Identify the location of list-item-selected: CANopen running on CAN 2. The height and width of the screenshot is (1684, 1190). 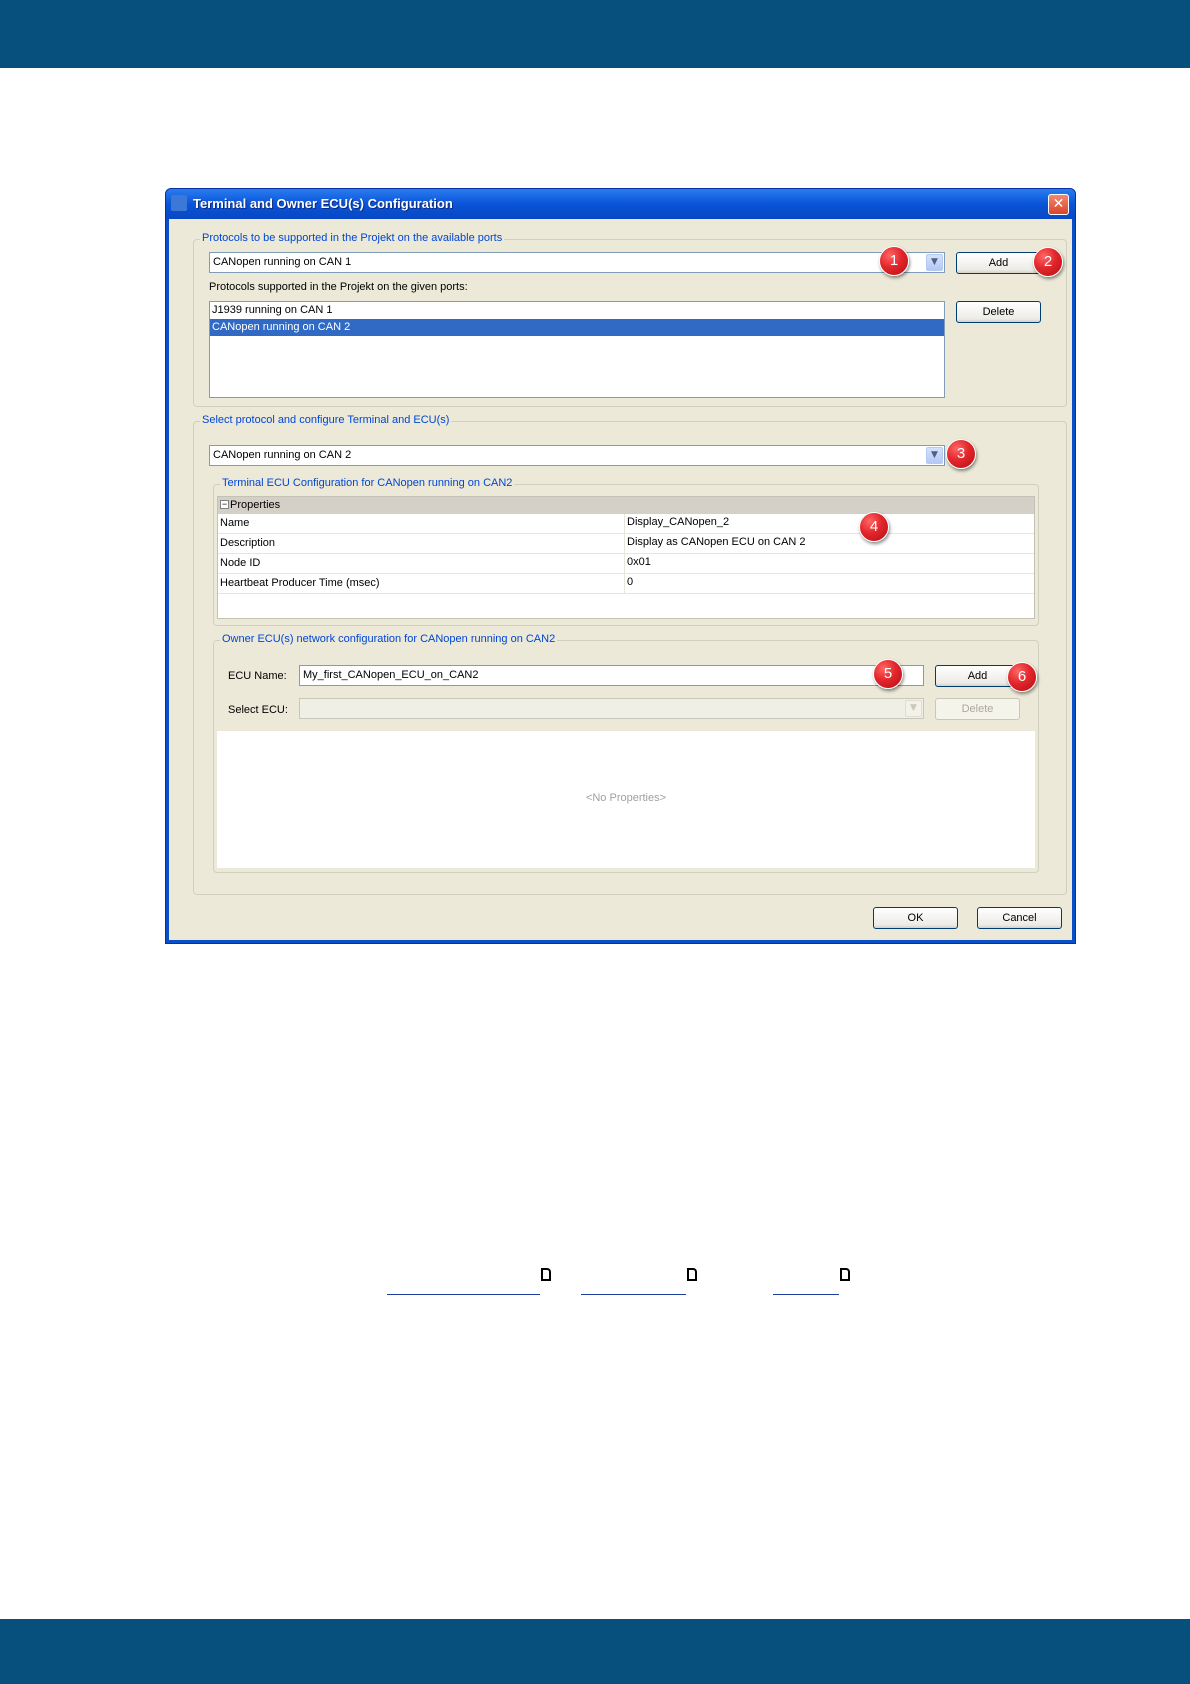
(577, 327).